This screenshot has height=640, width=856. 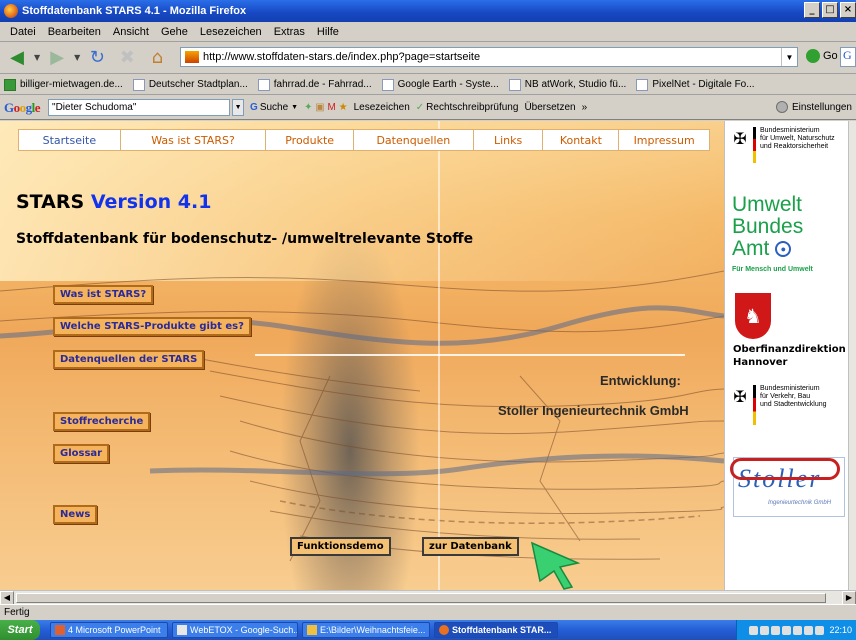 I want to click on browser-icon, so click(x=182, y=630).